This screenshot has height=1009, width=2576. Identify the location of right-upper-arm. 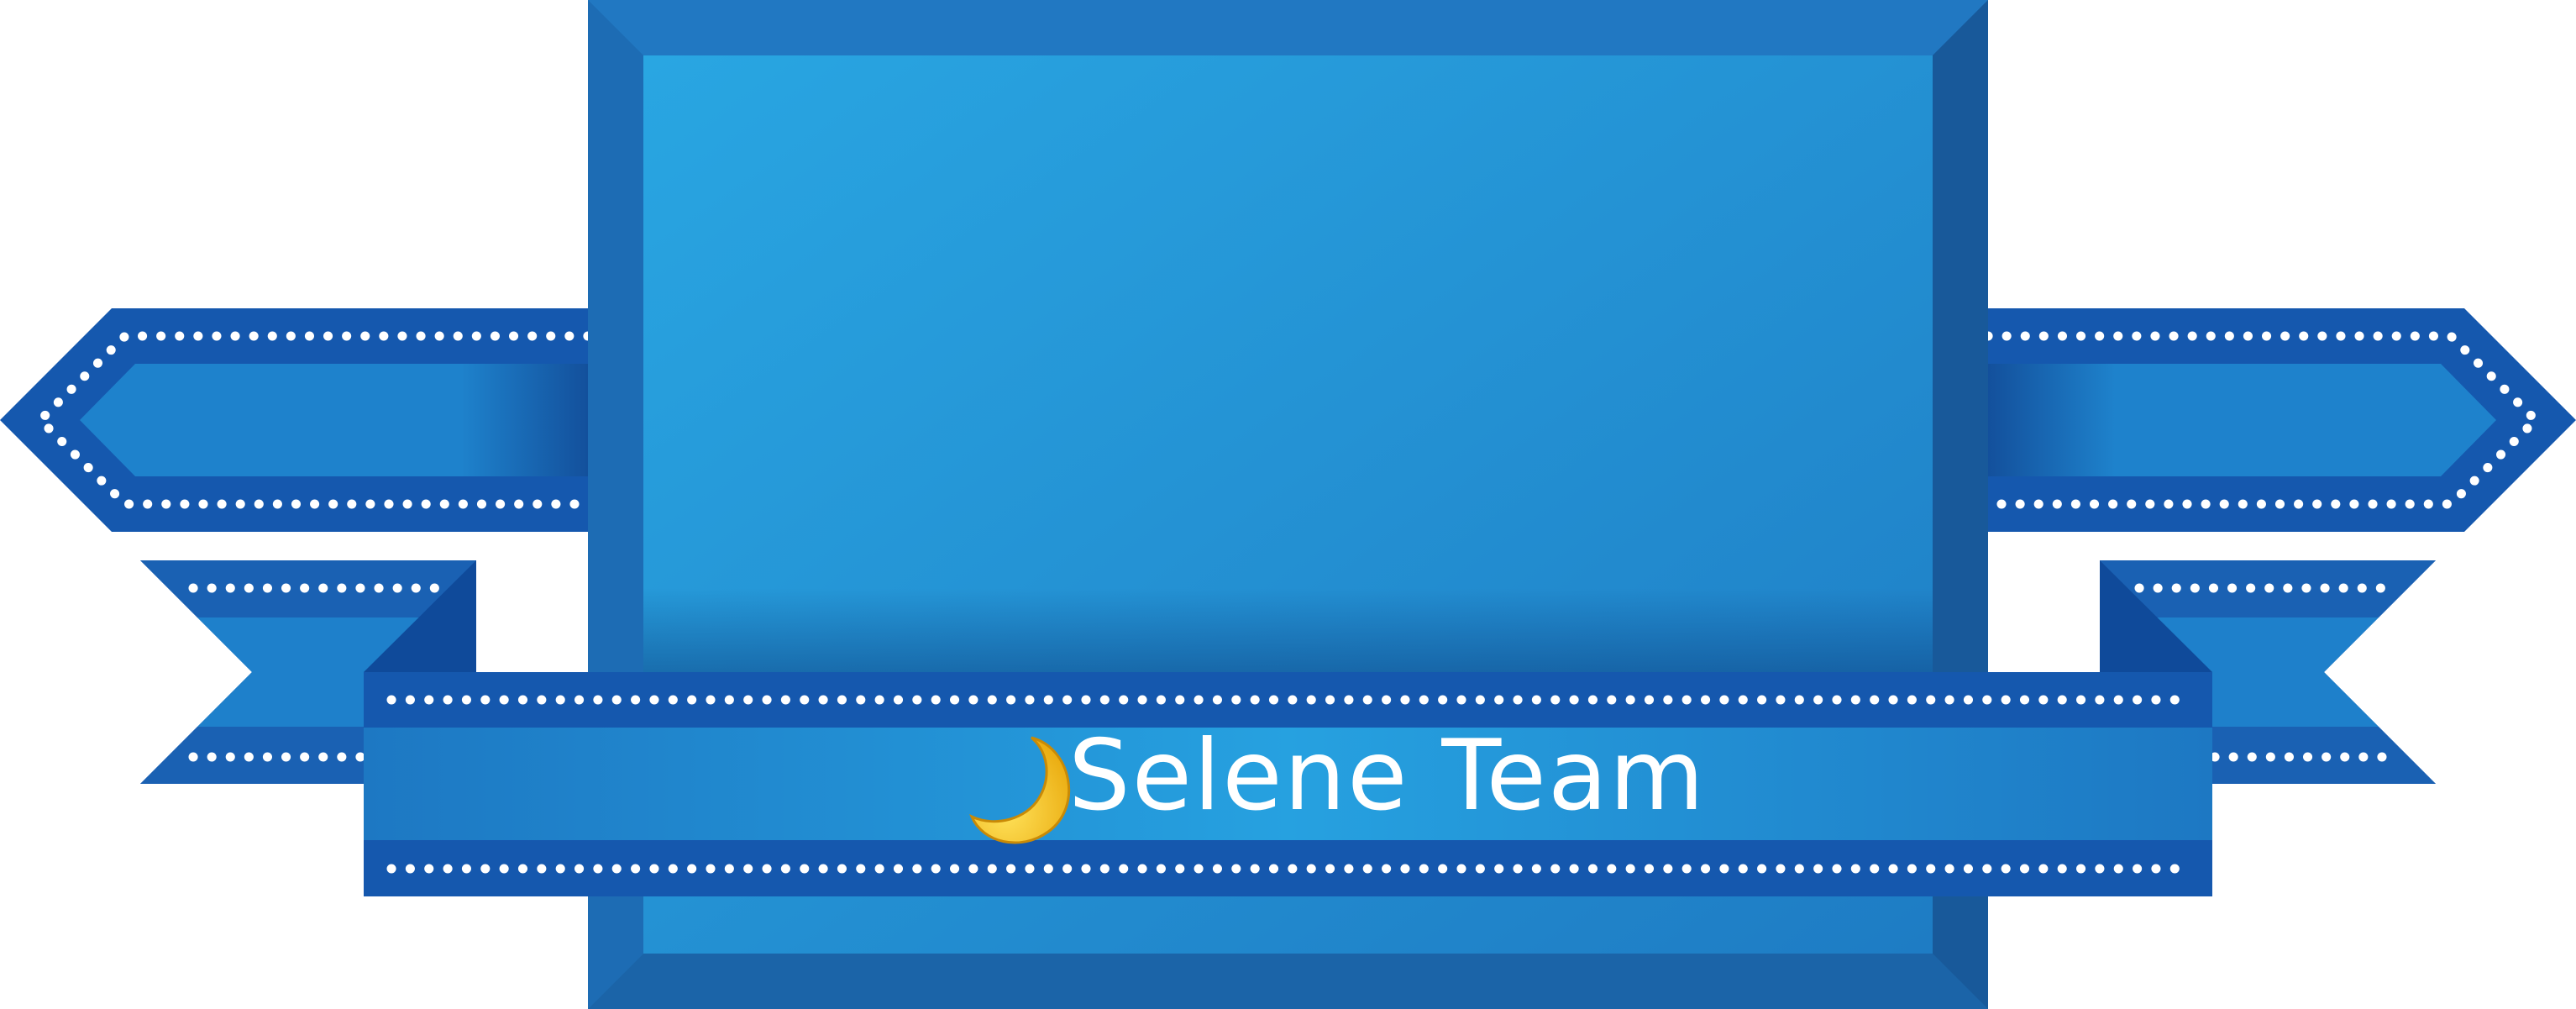
(2279, 420).